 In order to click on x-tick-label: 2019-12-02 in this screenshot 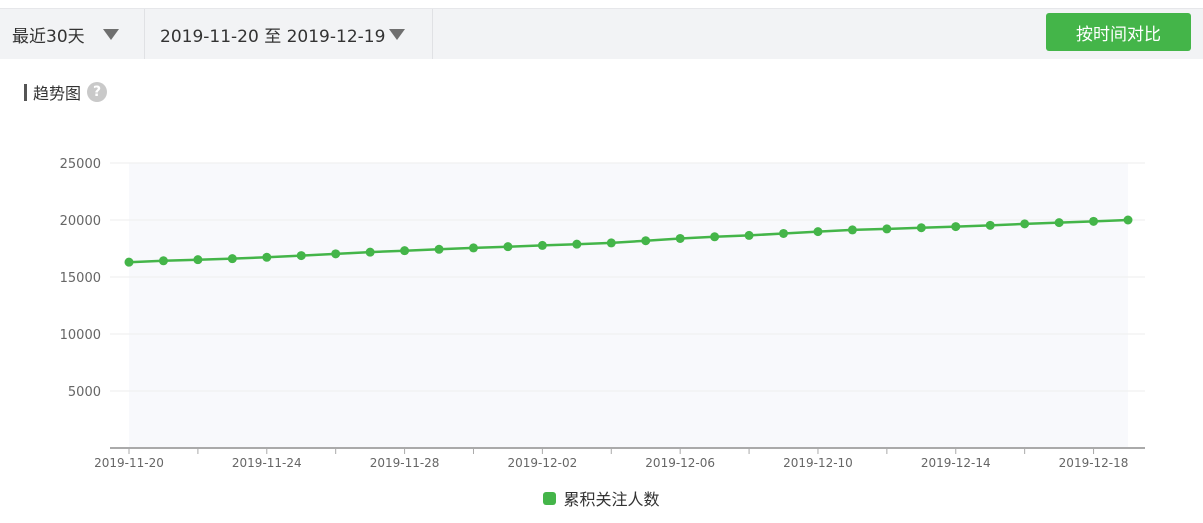, I will do `click(543, 463)`.